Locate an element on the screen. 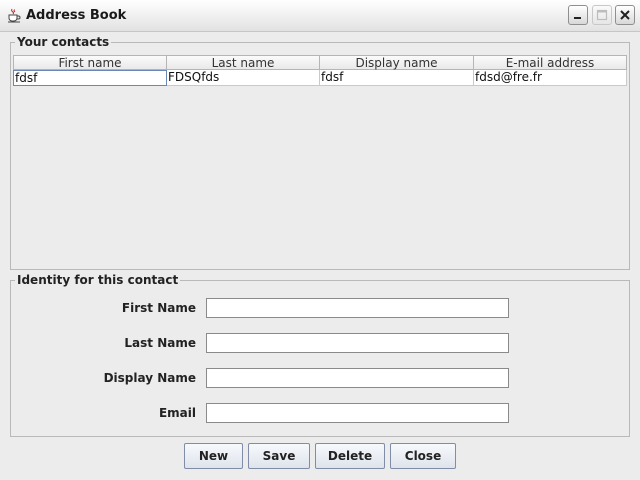 The width and height of the screenshot is (640, 480). column-header-first-name: First name is located at coordinates (90, 62).